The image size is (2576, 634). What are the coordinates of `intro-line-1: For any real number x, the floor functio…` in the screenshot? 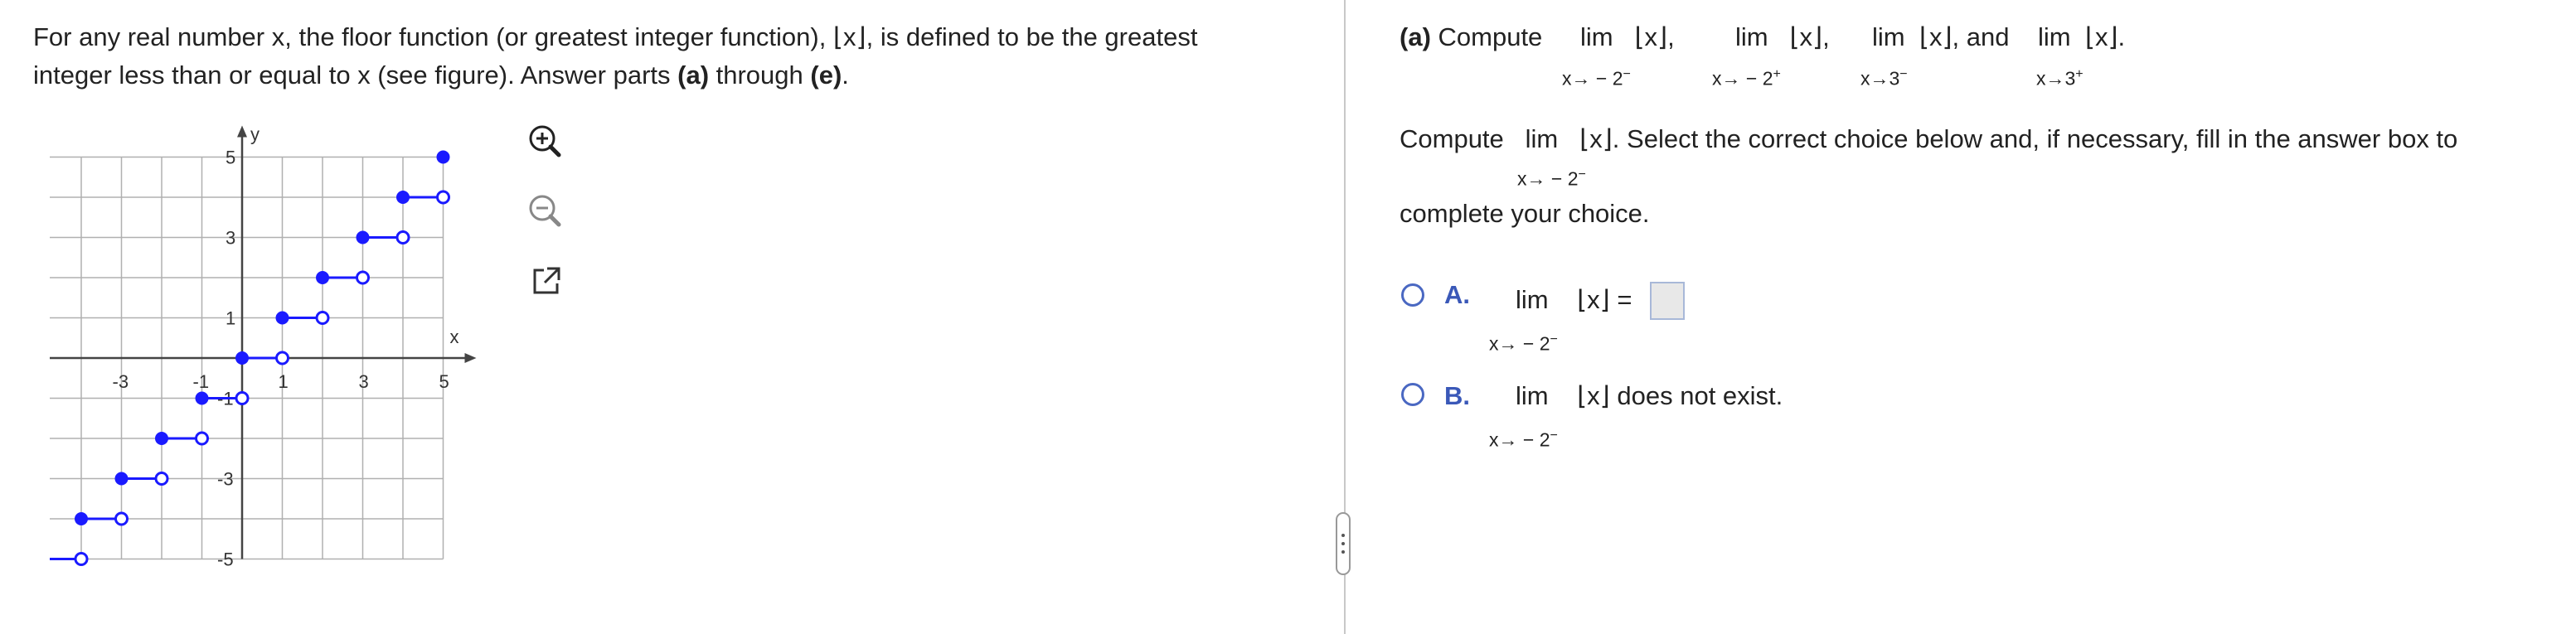 It's located at (615, 37).